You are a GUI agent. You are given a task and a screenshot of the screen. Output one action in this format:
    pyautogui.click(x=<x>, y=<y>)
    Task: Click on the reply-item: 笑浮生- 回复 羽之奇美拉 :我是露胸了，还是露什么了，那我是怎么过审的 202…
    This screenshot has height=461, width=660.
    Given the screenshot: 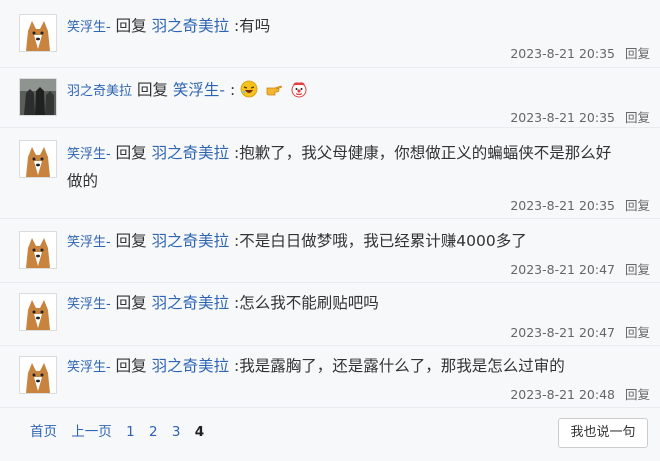 What is the action you would take?
    pyautogui.click(x=330, y=377)
    